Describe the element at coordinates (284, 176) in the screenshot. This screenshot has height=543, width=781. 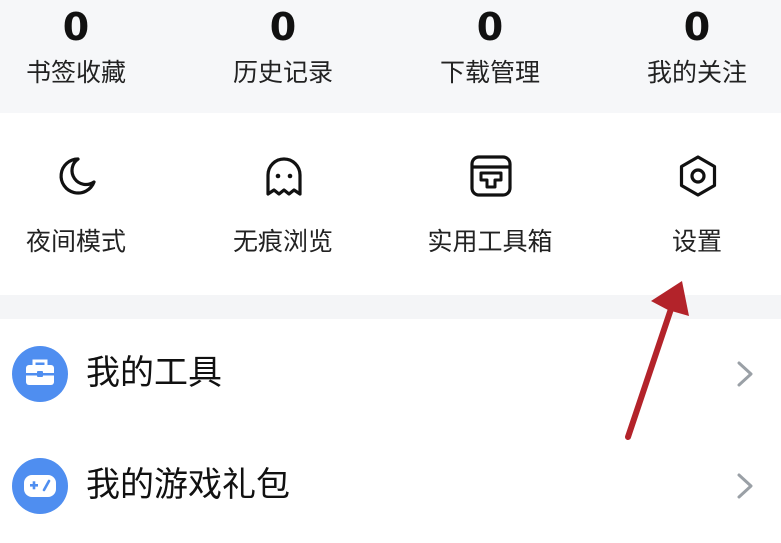
I see `ghost-icon` at that location.